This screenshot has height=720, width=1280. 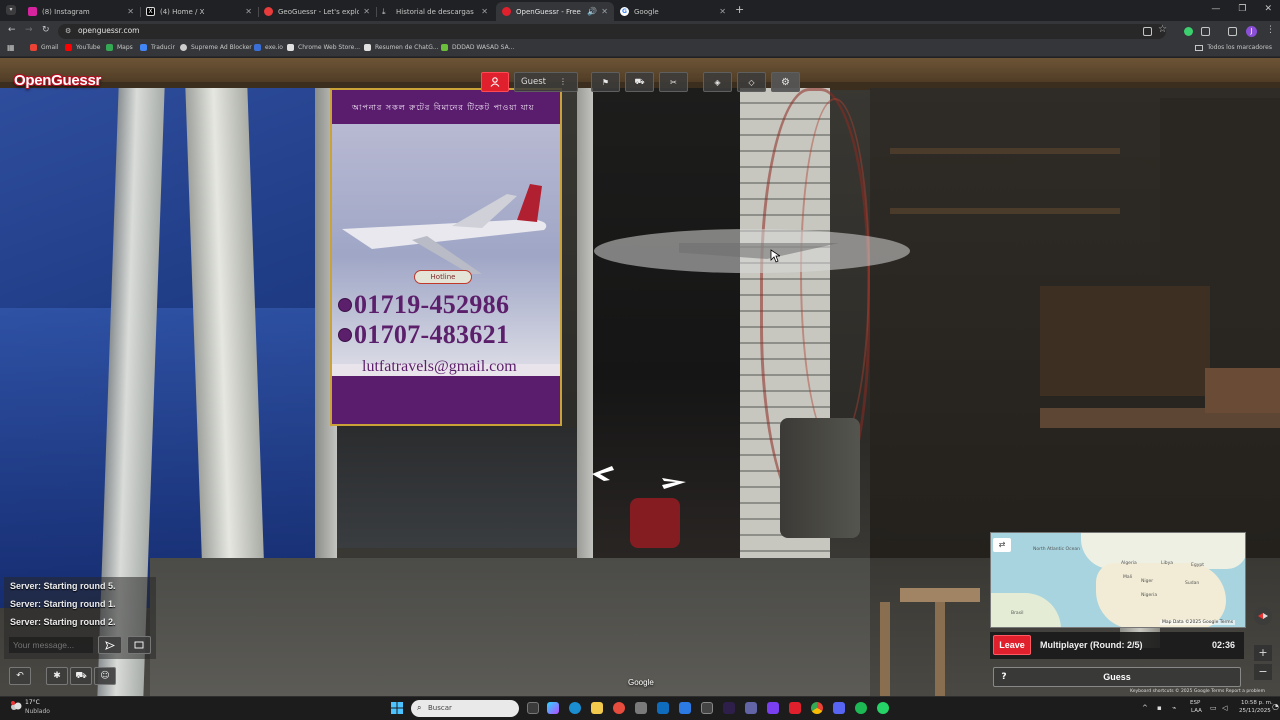 I want to click on network-icon: ⌁, so click(x=1174, y=708).